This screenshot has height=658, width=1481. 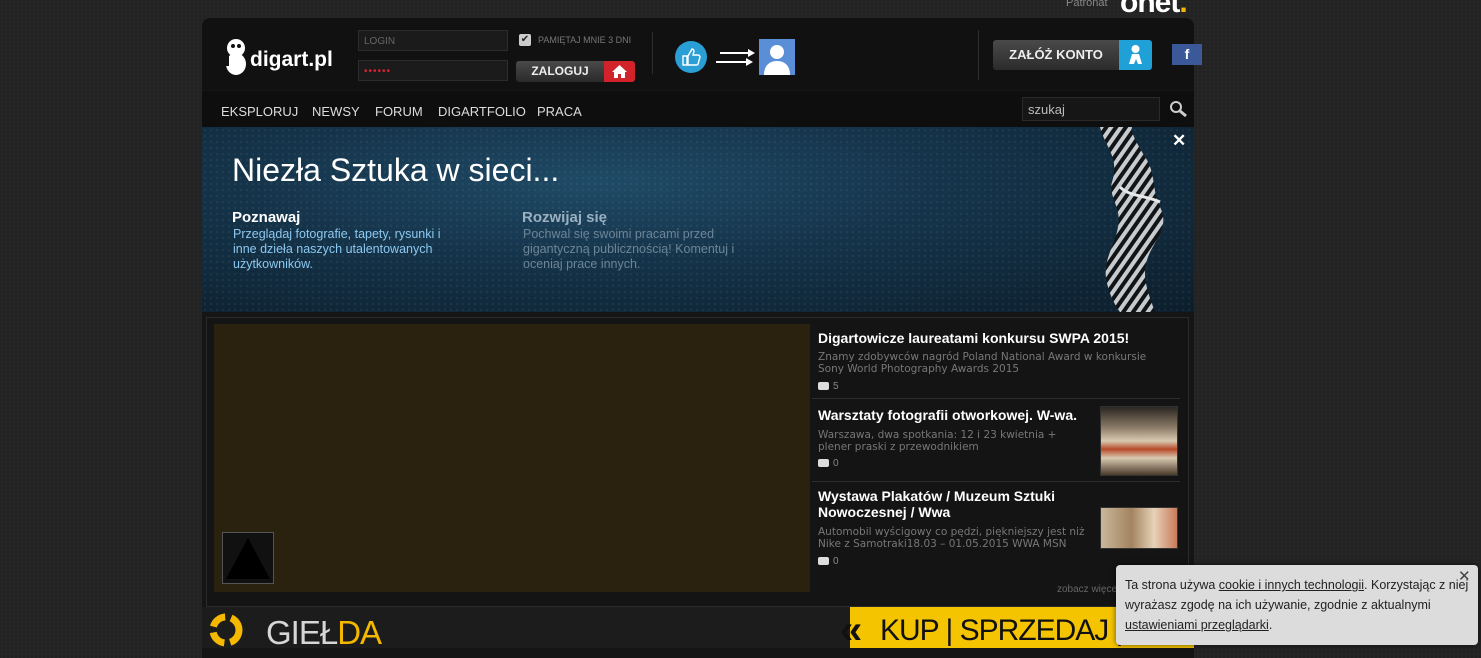 I want to click on news-comments: 5, so click(x=828, y=386).